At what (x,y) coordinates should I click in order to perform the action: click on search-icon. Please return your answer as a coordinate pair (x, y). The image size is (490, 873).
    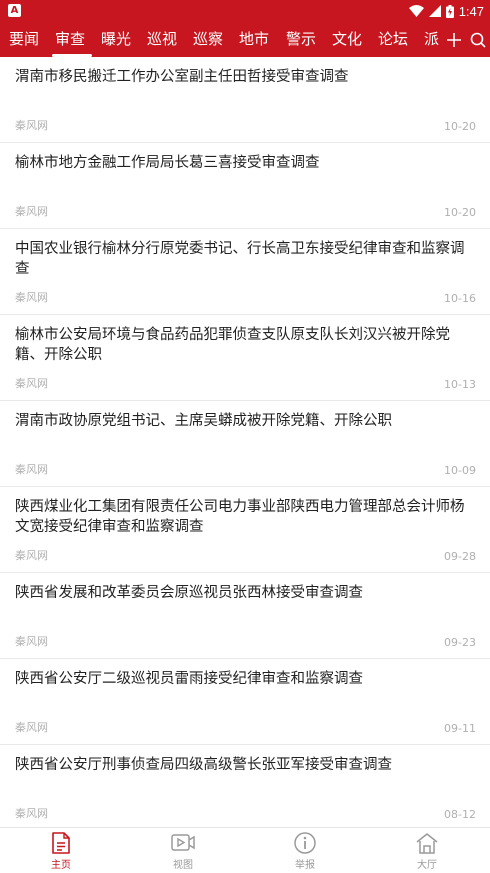
    Looking at the image, I should click on (478, 40).